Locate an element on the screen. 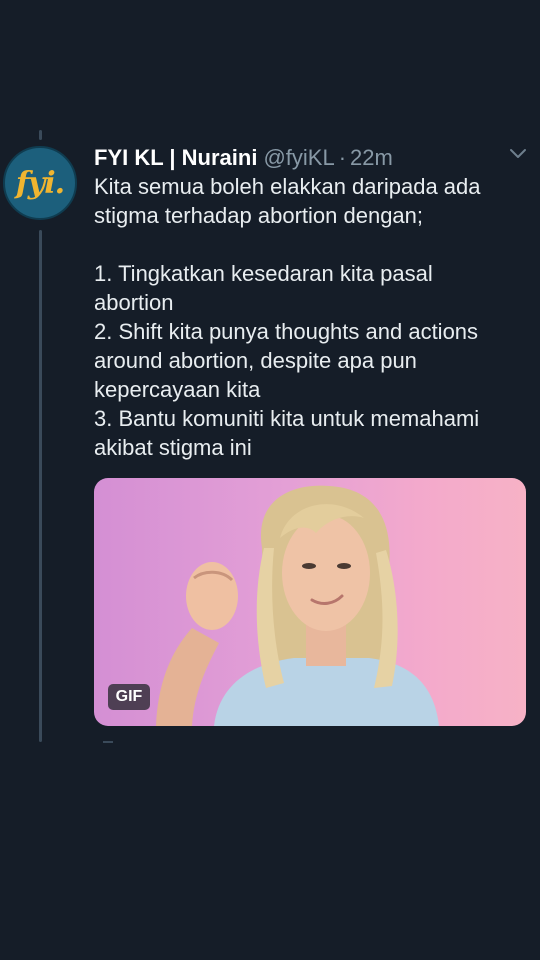  divider-mark is located at coordinates (108, 742).